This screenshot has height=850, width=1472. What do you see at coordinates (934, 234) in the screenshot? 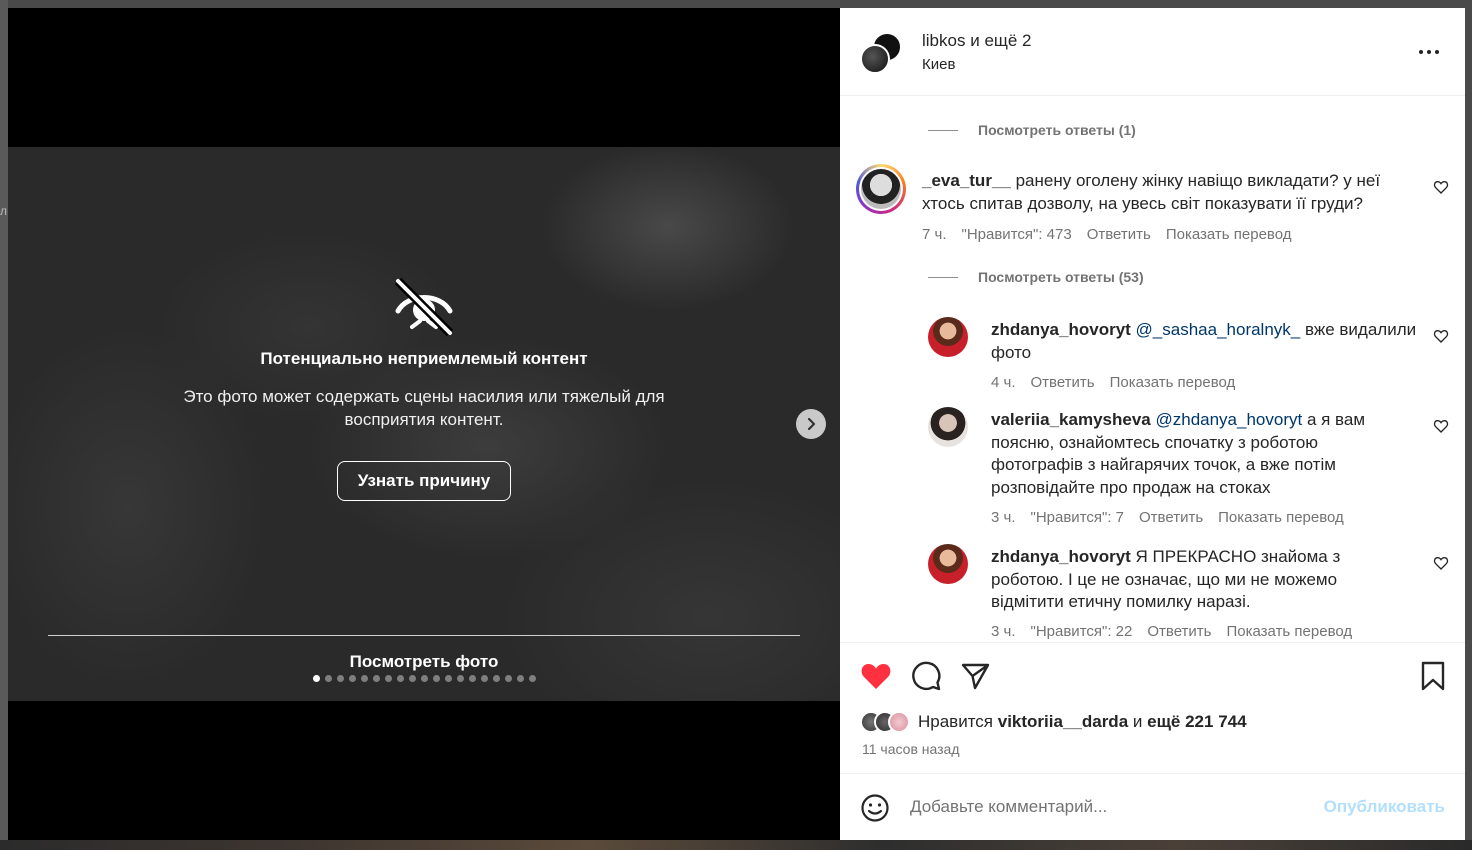
I see `comment-time: 7 ч.` at bounding box center [934, 234].